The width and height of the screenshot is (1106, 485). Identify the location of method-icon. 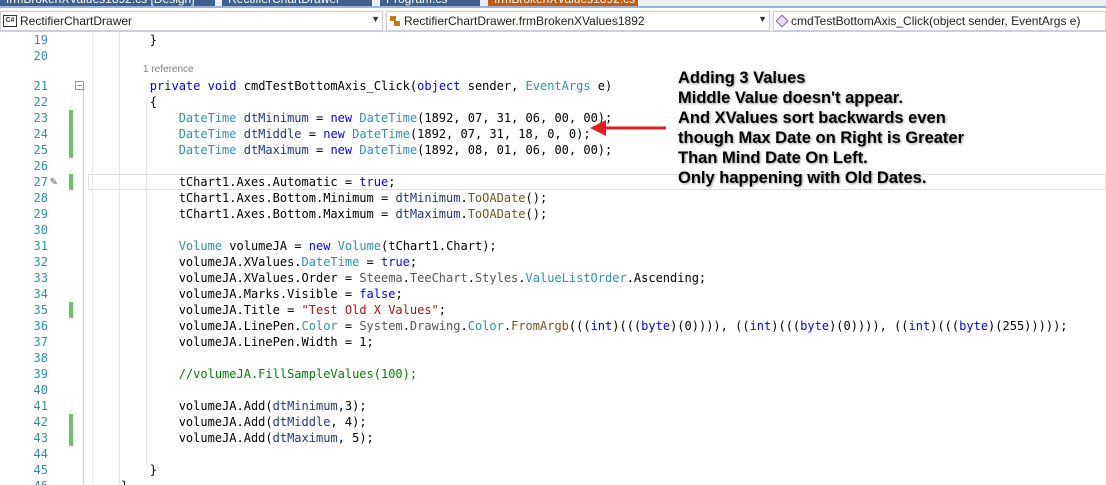
(782, 21).